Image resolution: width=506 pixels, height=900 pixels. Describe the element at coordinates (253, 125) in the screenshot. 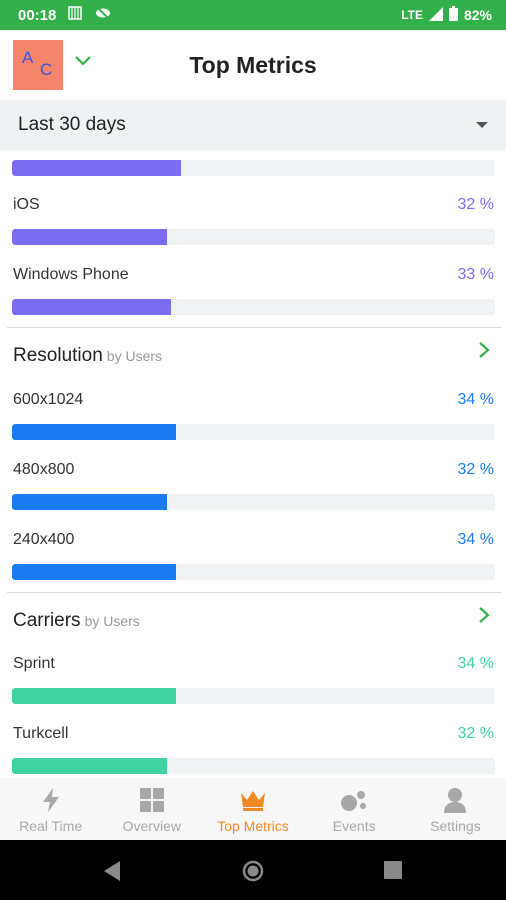

I see `period-selector: Last 30 days` at that location.